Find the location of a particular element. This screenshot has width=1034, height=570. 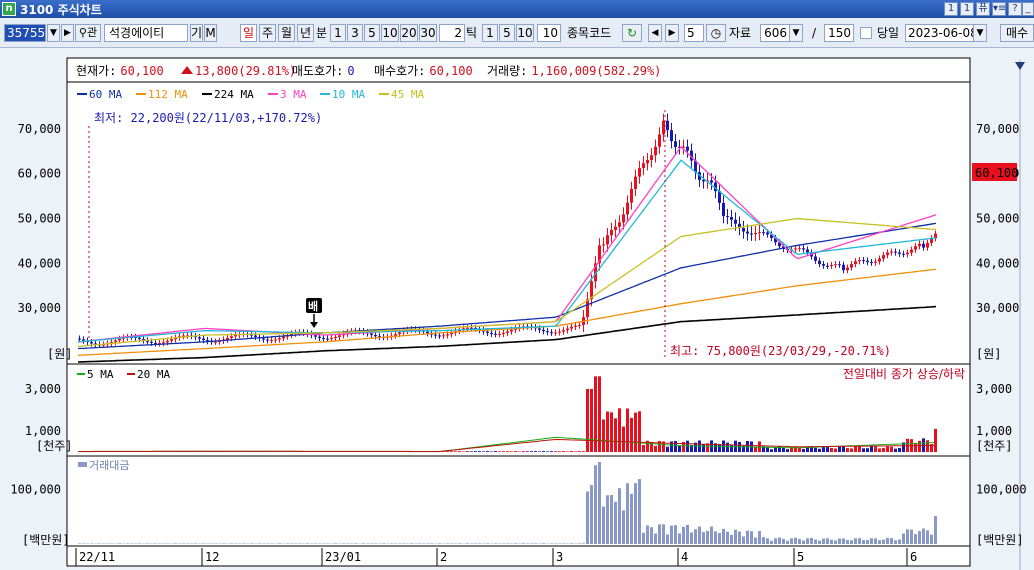

minute-30-button: 30 is located at coordinates (428, 33).